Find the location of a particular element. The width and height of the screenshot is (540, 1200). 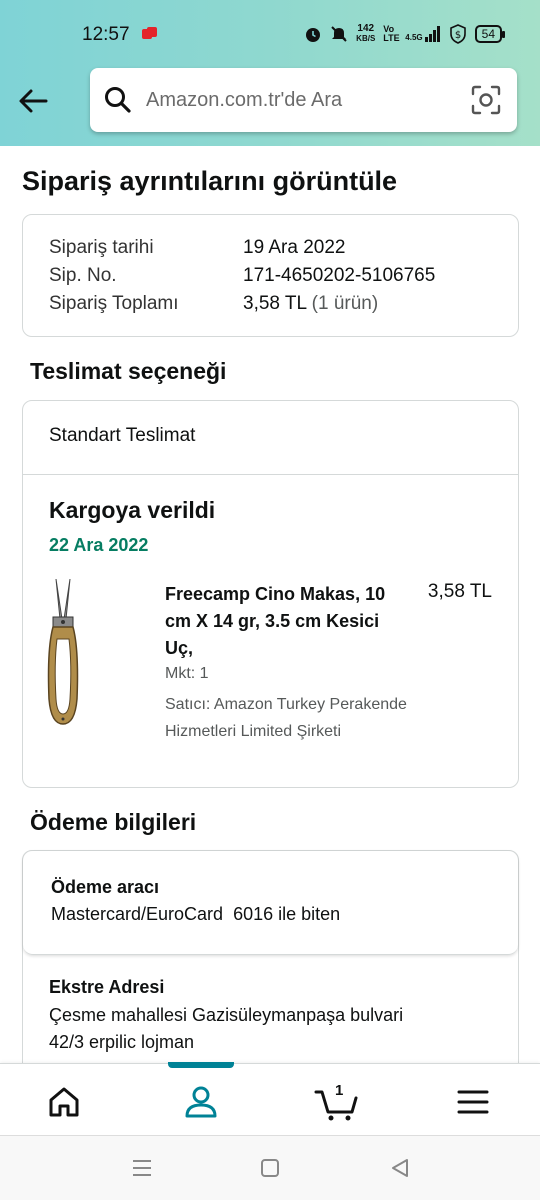

alarm-icon is located at coordinates (313, 35).